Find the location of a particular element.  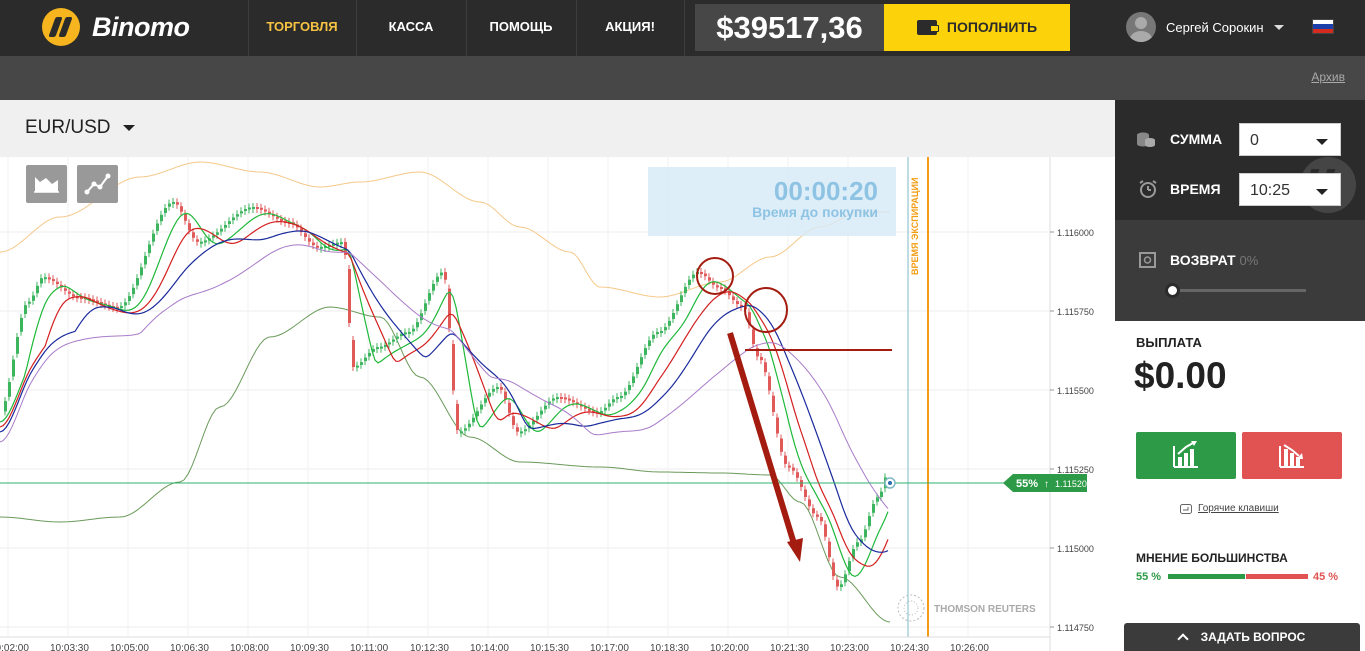

annotation-arrow-shaft is located at coordinates (762, 440).